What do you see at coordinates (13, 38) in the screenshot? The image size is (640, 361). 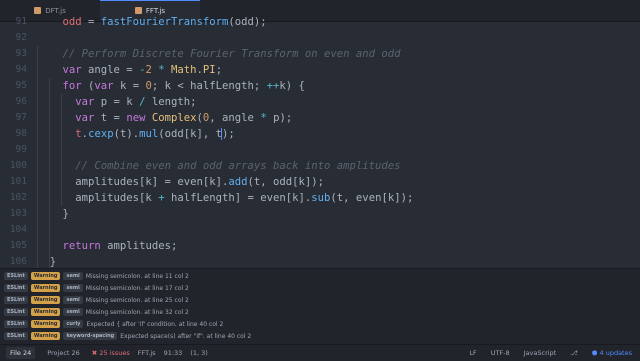 I see `line-number: 92` at bounding box center [13, 38].